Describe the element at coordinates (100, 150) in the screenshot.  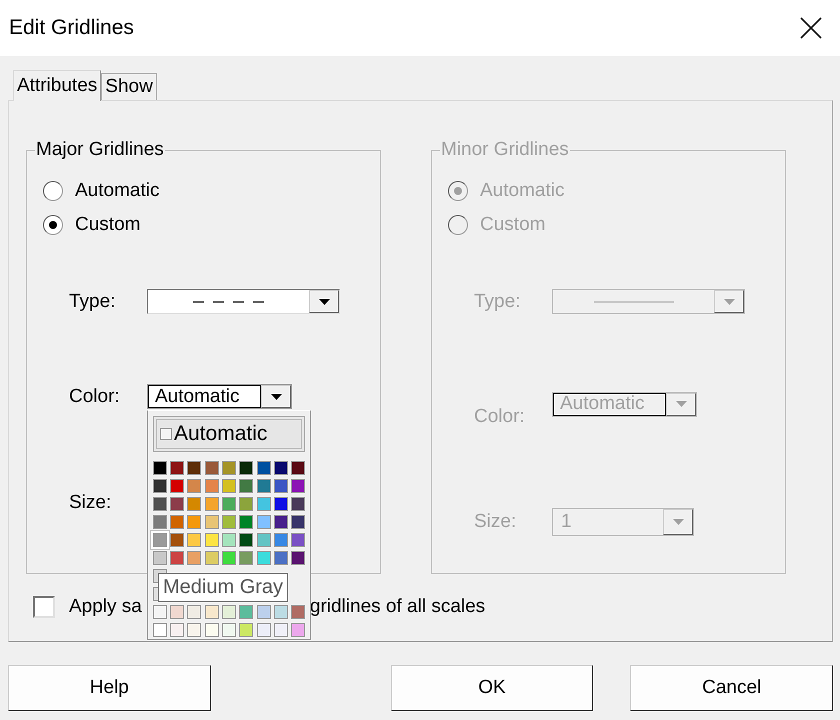
I see `group-title: Major Gridlines` at that location.